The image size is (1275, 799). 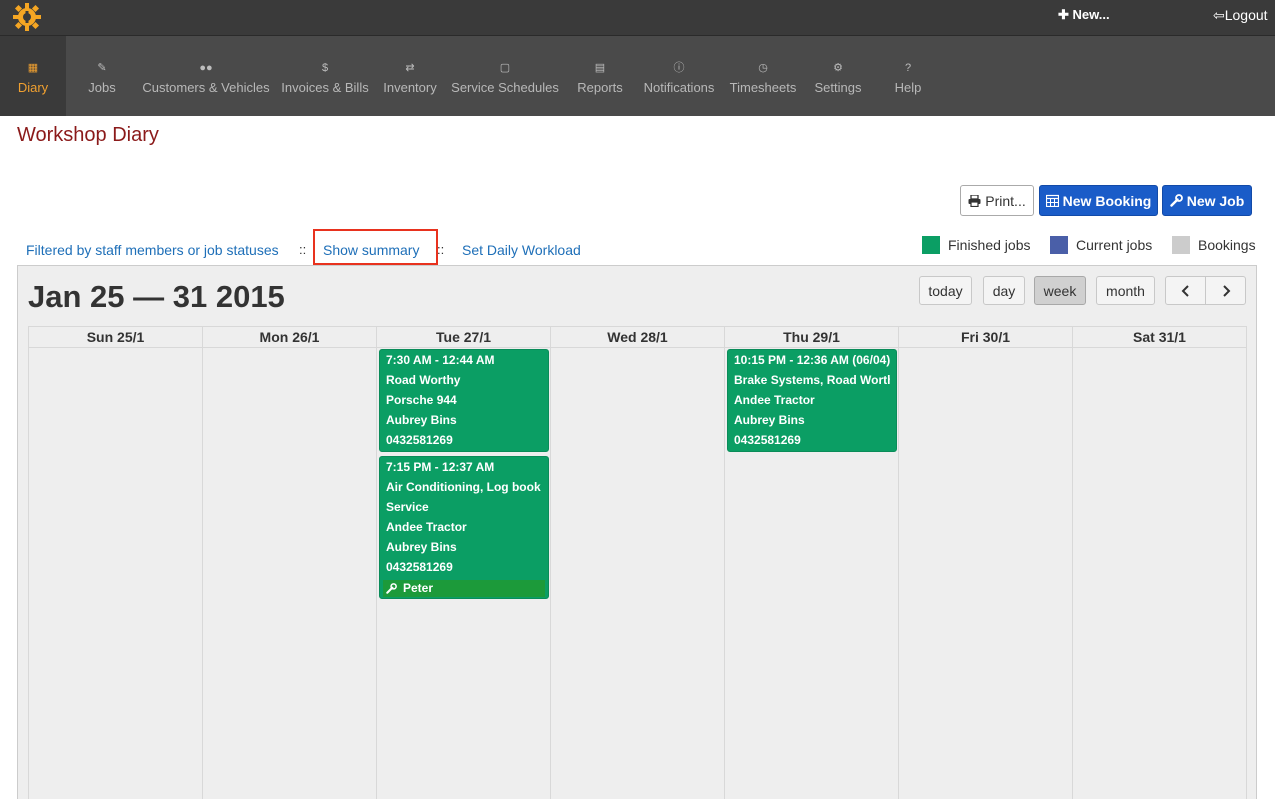 I want to click on cogs-icon: ⚙, so click(x=838, y=67).